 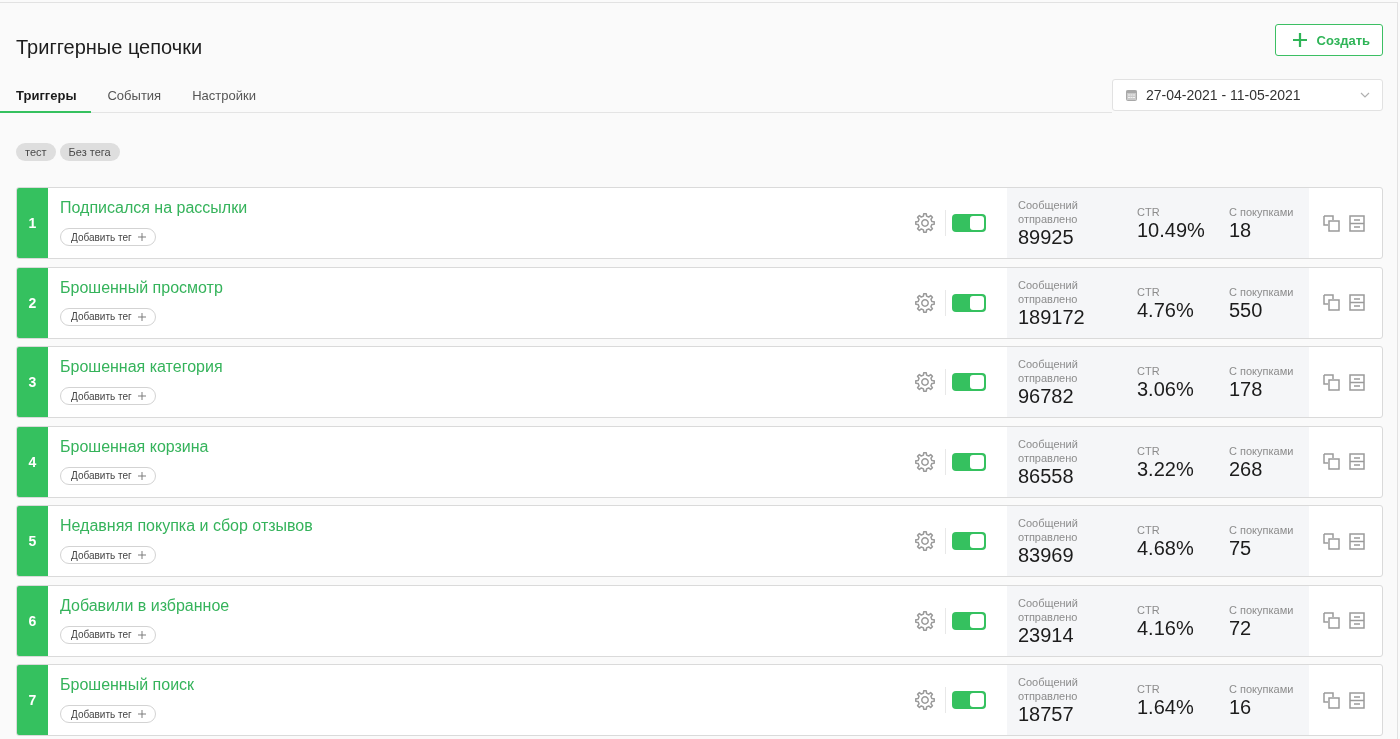 What do you see at coordinates (32, 620) in the screenshot?
I see `row-number: 6` at bounding box center [32, 620].